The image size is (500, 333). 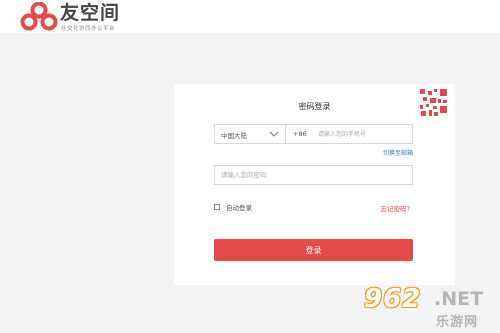 I want to click on password-input, so click(x=313, y=175).